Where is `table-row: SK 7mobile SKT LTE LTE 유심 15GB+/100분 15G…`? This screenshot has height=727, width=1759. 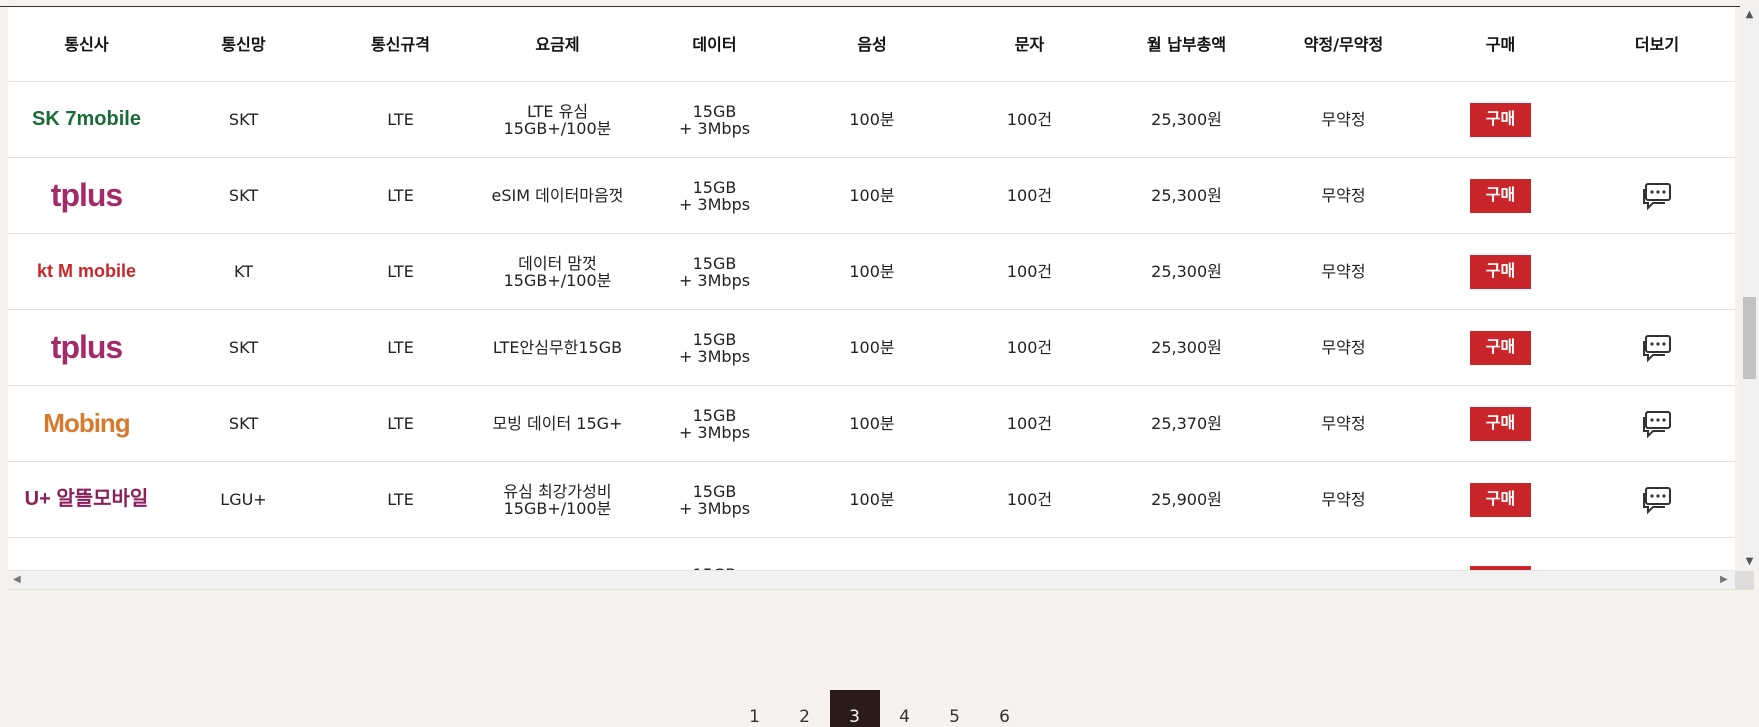 table-row: SK 7mobile SKT LTE LTE 유심 15GB+/100분 15G… is located at coordinates (871, 120).